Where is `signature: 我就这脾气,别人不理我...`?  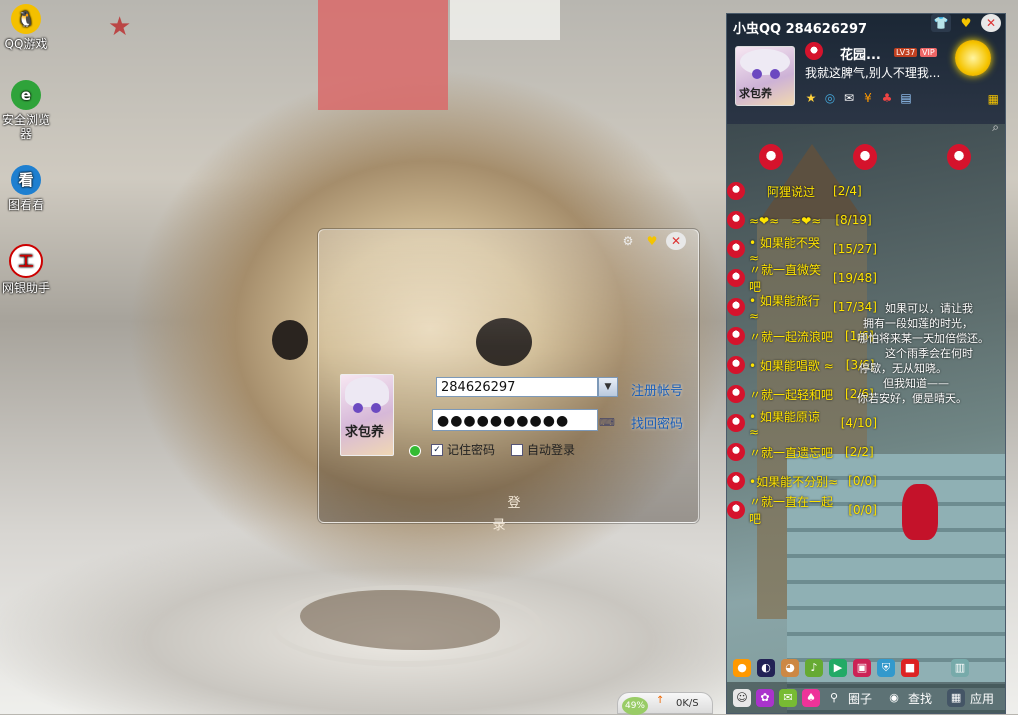 signature: 我就这脾气,别人不理我... is located at coordinates (872, 72).